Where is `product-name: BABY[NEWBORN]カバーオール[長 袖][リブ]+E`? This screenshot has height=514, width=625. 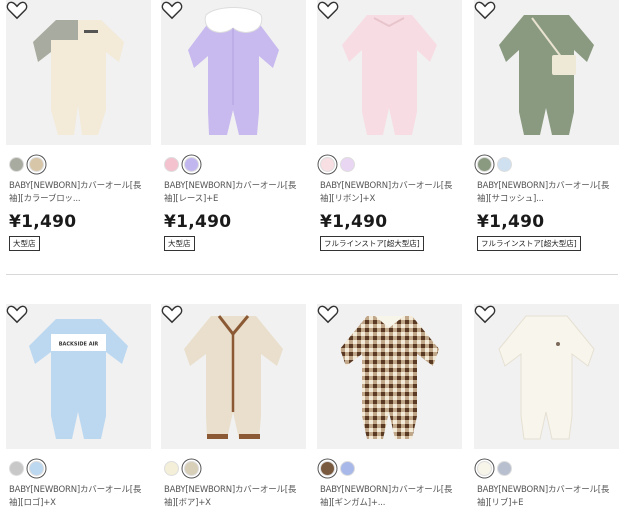 product-name: BABY[NEWBORN]カバーオール[長 袖][リブ]+E is located at coordinates (551, 497).